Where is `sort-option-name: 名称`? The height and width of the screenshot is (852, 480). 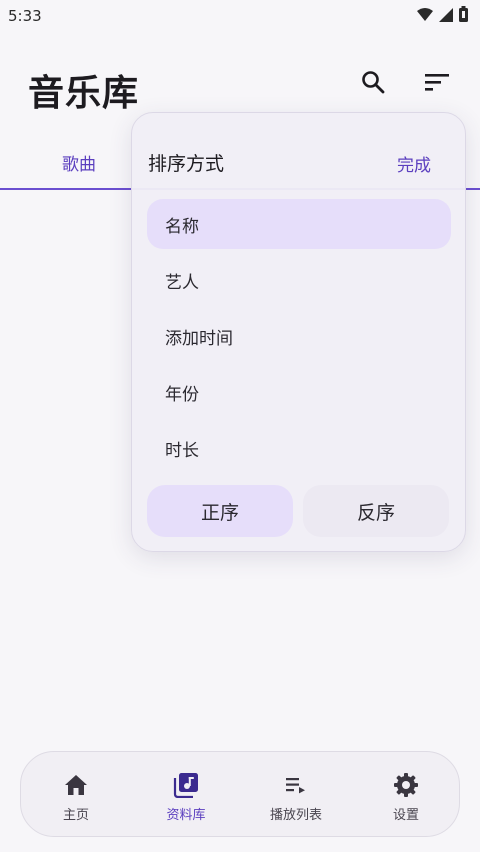
sort-option-name: 名称 is located at coordinates (299, 224).